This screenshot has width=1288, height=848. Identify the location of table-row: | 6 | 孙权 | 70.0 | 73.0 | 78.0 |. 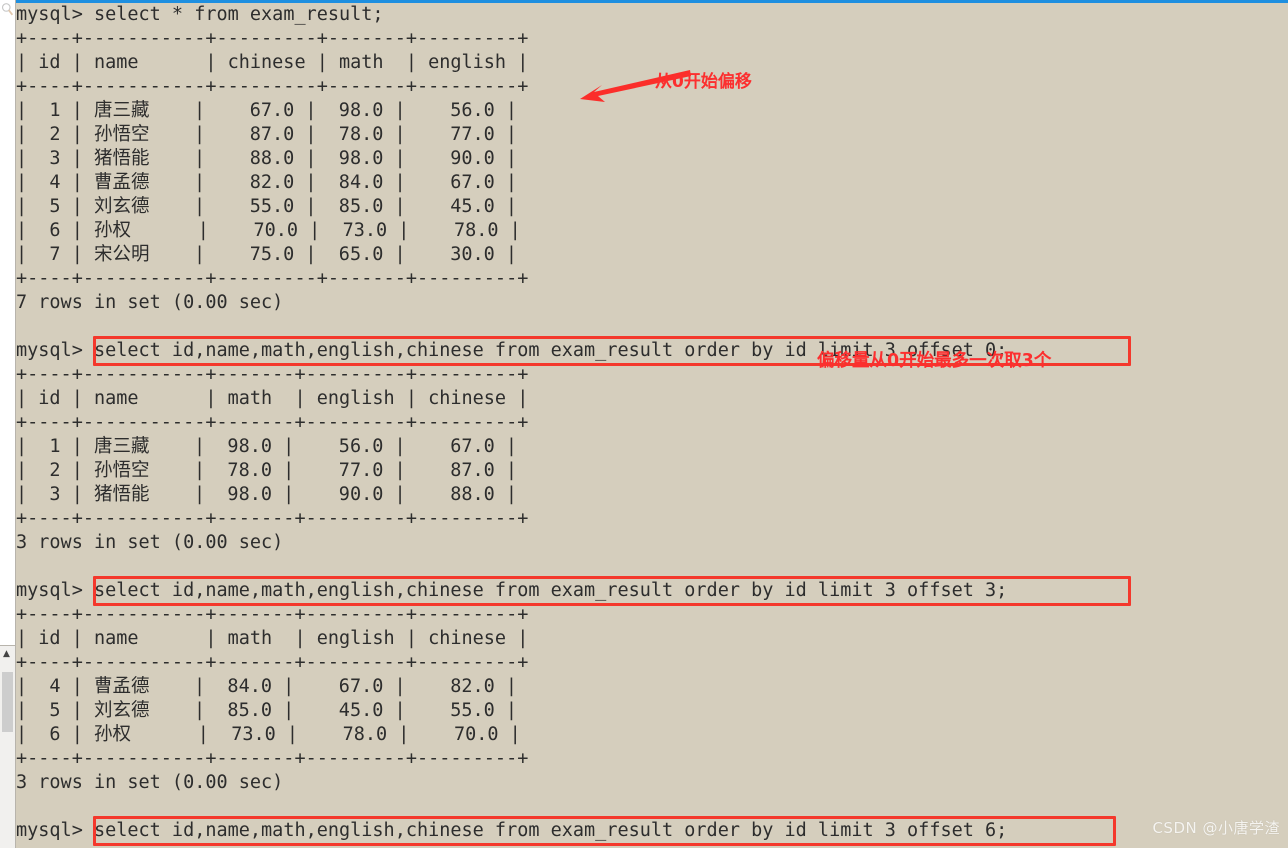
(268, 230).